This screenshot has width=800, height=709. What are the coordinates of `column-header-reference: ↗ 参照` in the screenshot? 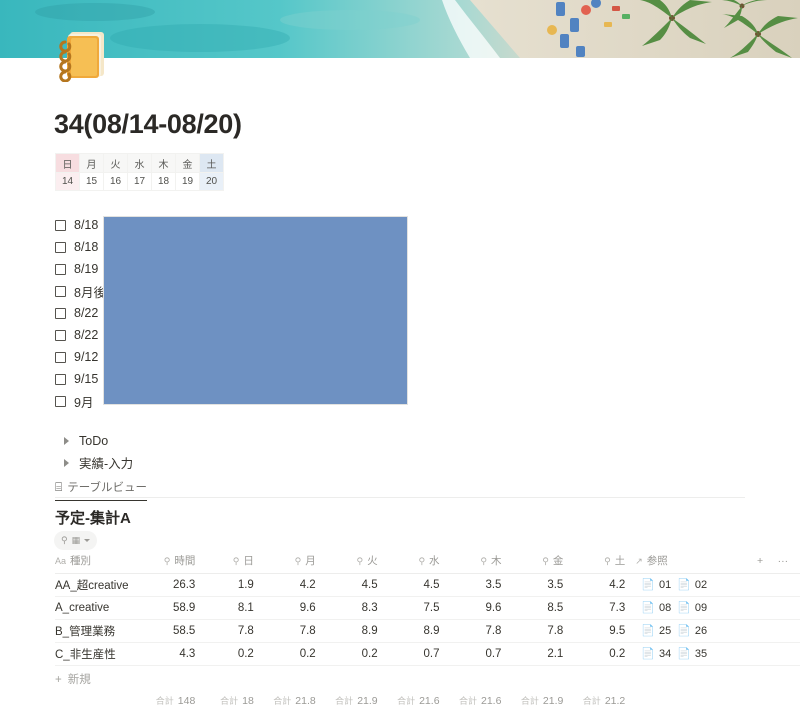 It's located at (696, 563).